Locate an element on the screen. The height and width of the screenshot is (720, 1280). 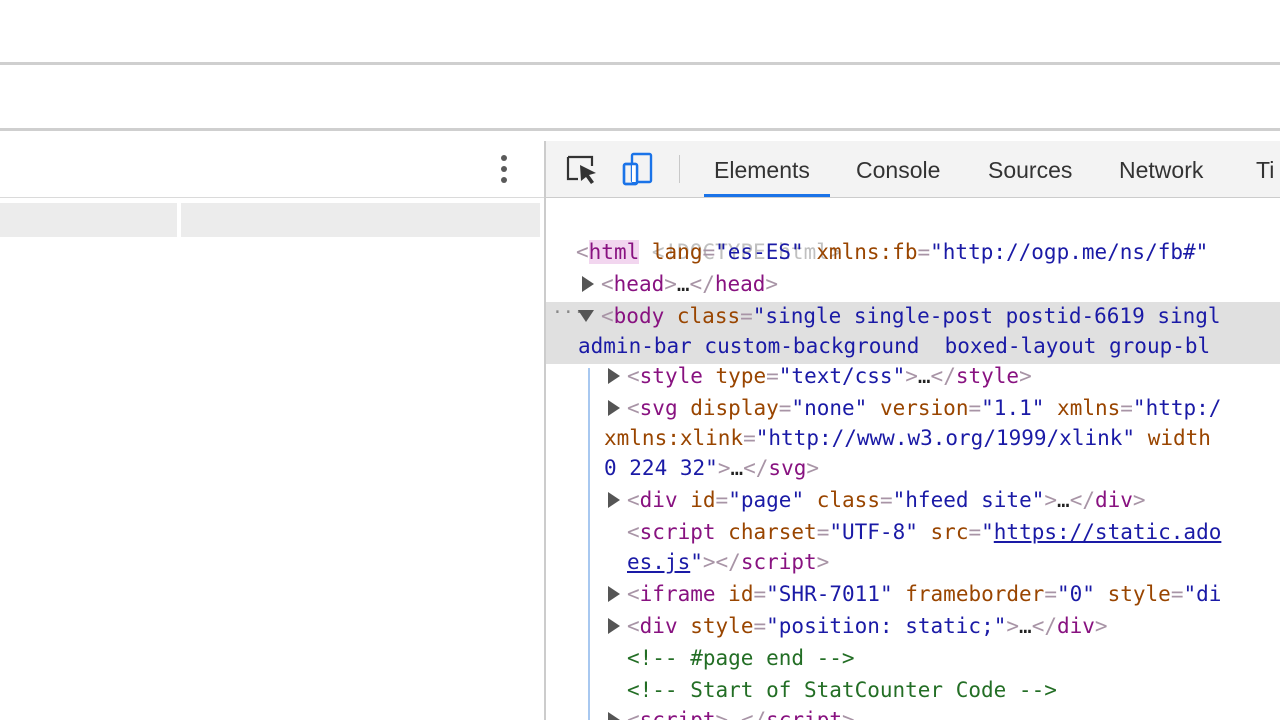
dom-line-div-static: <div style="position: static;">…</div> is located at coordinates (867, 626).